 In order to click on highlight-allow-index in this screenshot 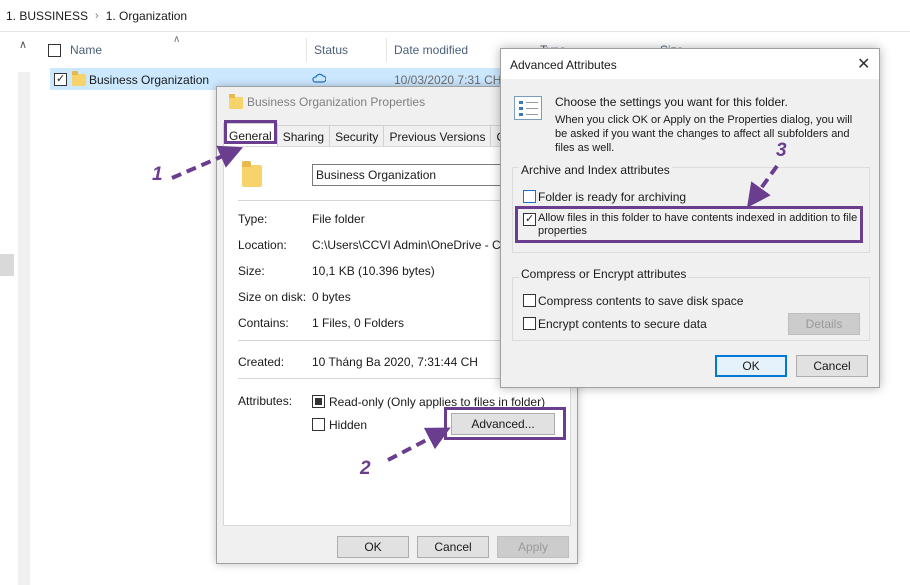, I will do `click(689, 224)`.